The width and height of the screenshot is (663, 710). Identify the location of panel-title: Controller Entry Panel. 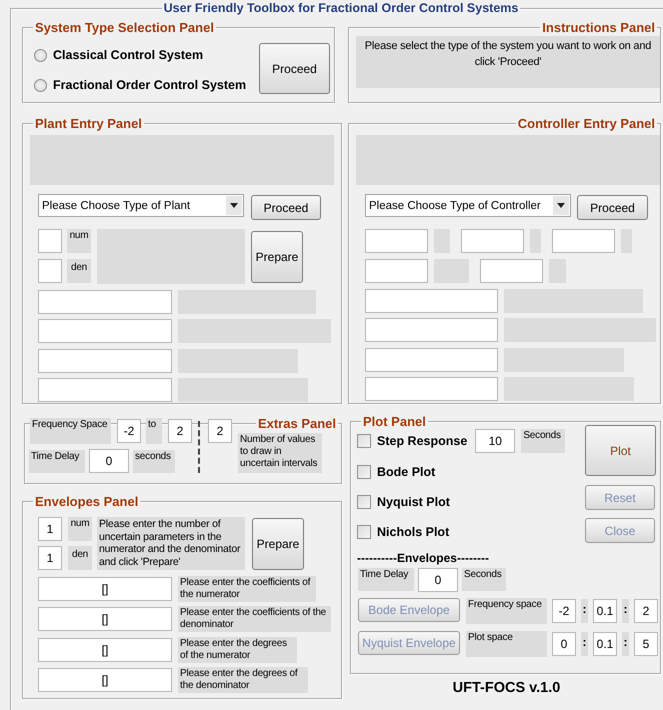
(586, 123).